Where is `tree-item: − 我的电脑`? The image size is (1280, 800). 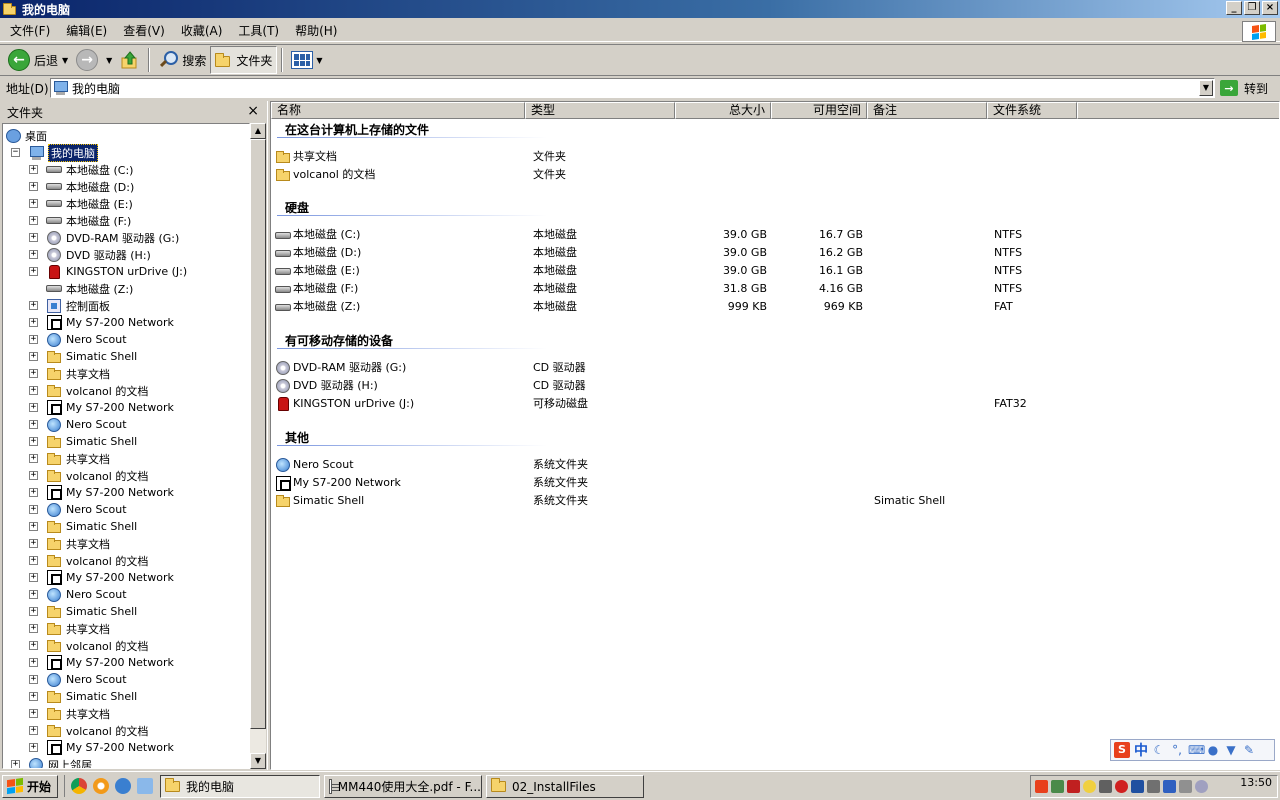 tree-item: − 我的电脑 is located at coordinates (54, 152).